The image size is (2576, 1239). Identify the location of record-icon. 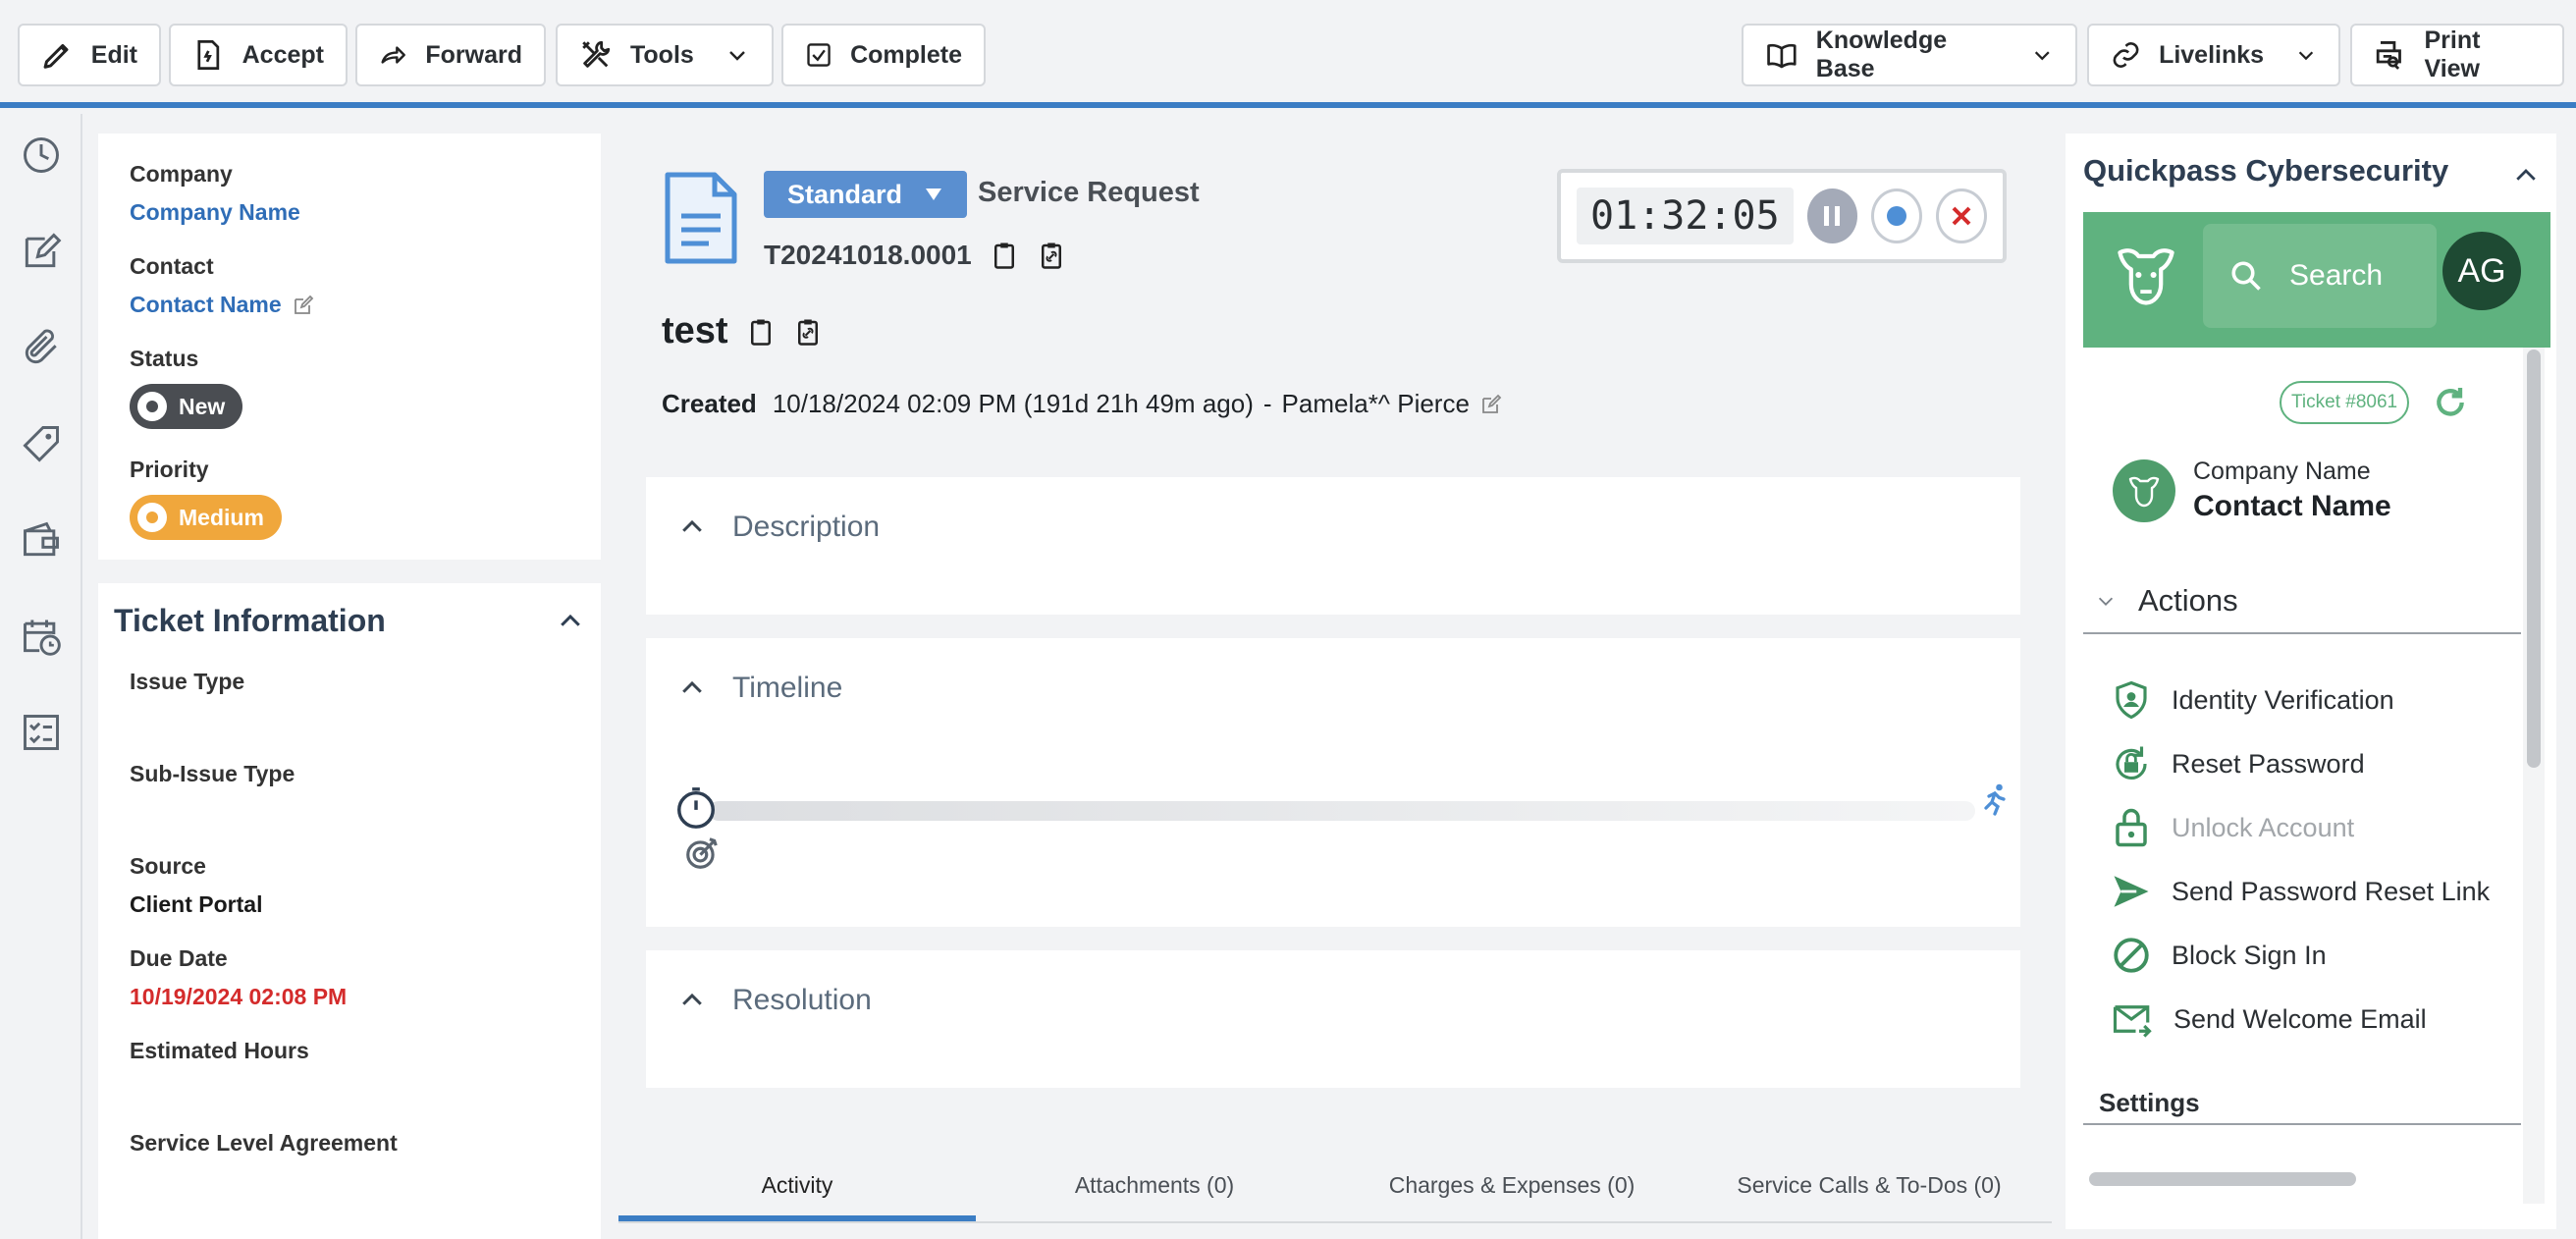
(1897, 216).